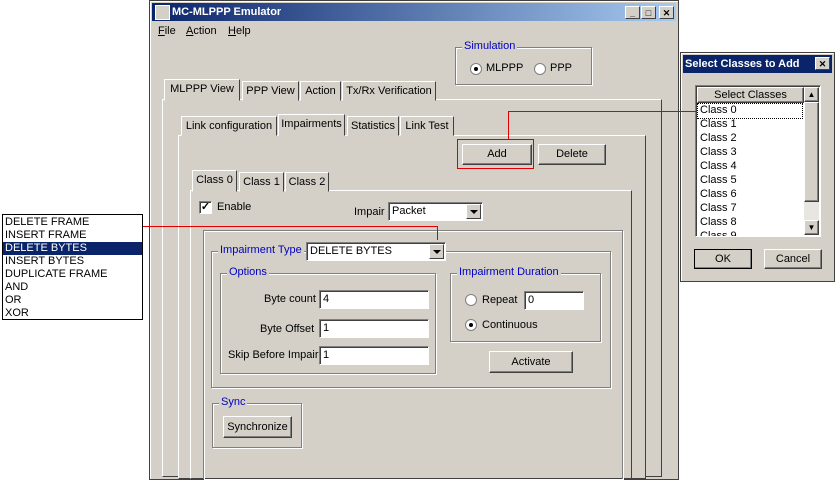  I want to click on delete-button: Delete, so click(572, 154).